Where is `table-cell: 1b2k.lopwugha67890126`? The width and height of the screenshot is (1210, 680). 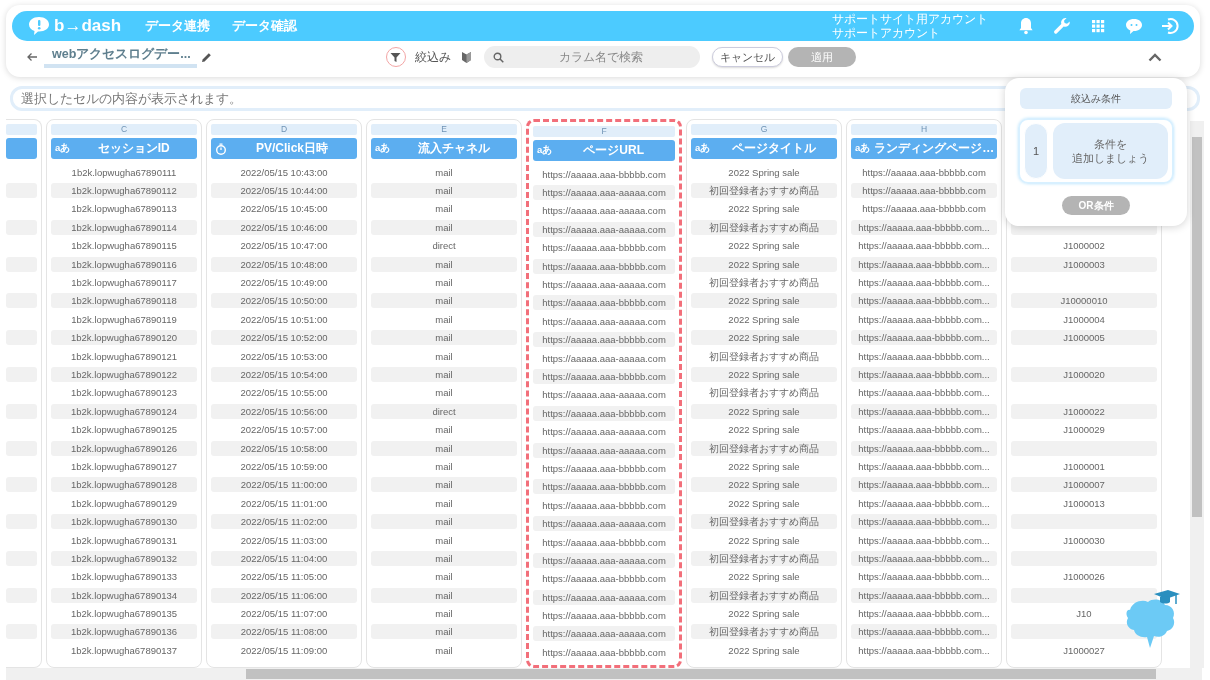
table-cell: 1b2k.lopwugha67890126 is located at coordinates (124, 448).